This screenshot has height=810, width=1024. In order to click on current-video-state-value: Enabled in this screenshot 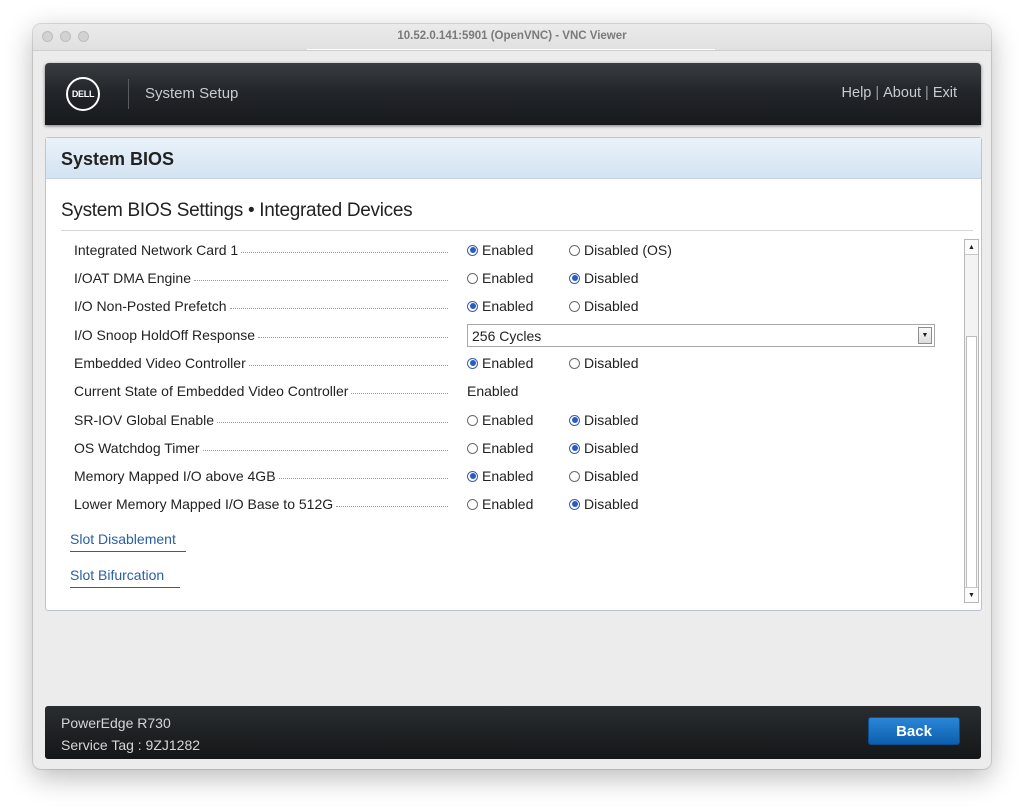, I will do `click(493, 391)`.